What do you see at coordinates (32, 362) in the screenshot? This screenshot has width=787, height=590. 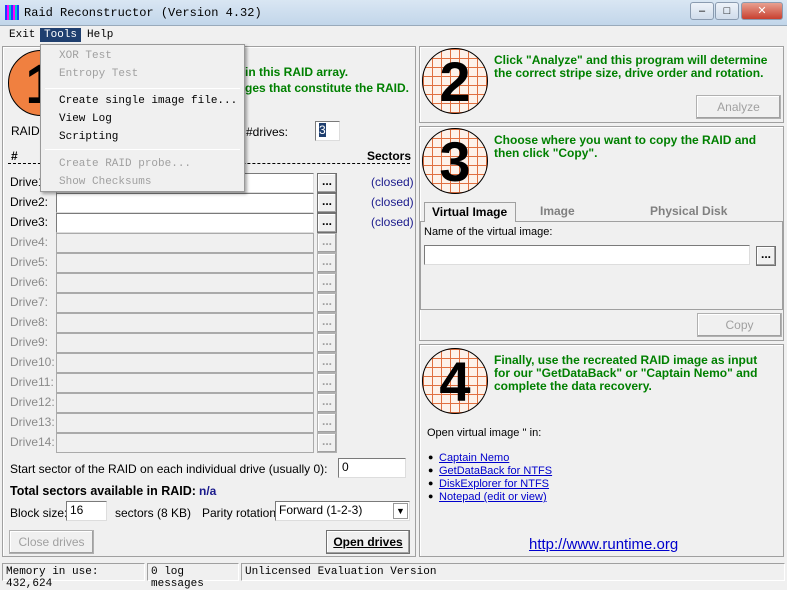 I see `drive-label: Drive10:` at bounding box center [32, 362].